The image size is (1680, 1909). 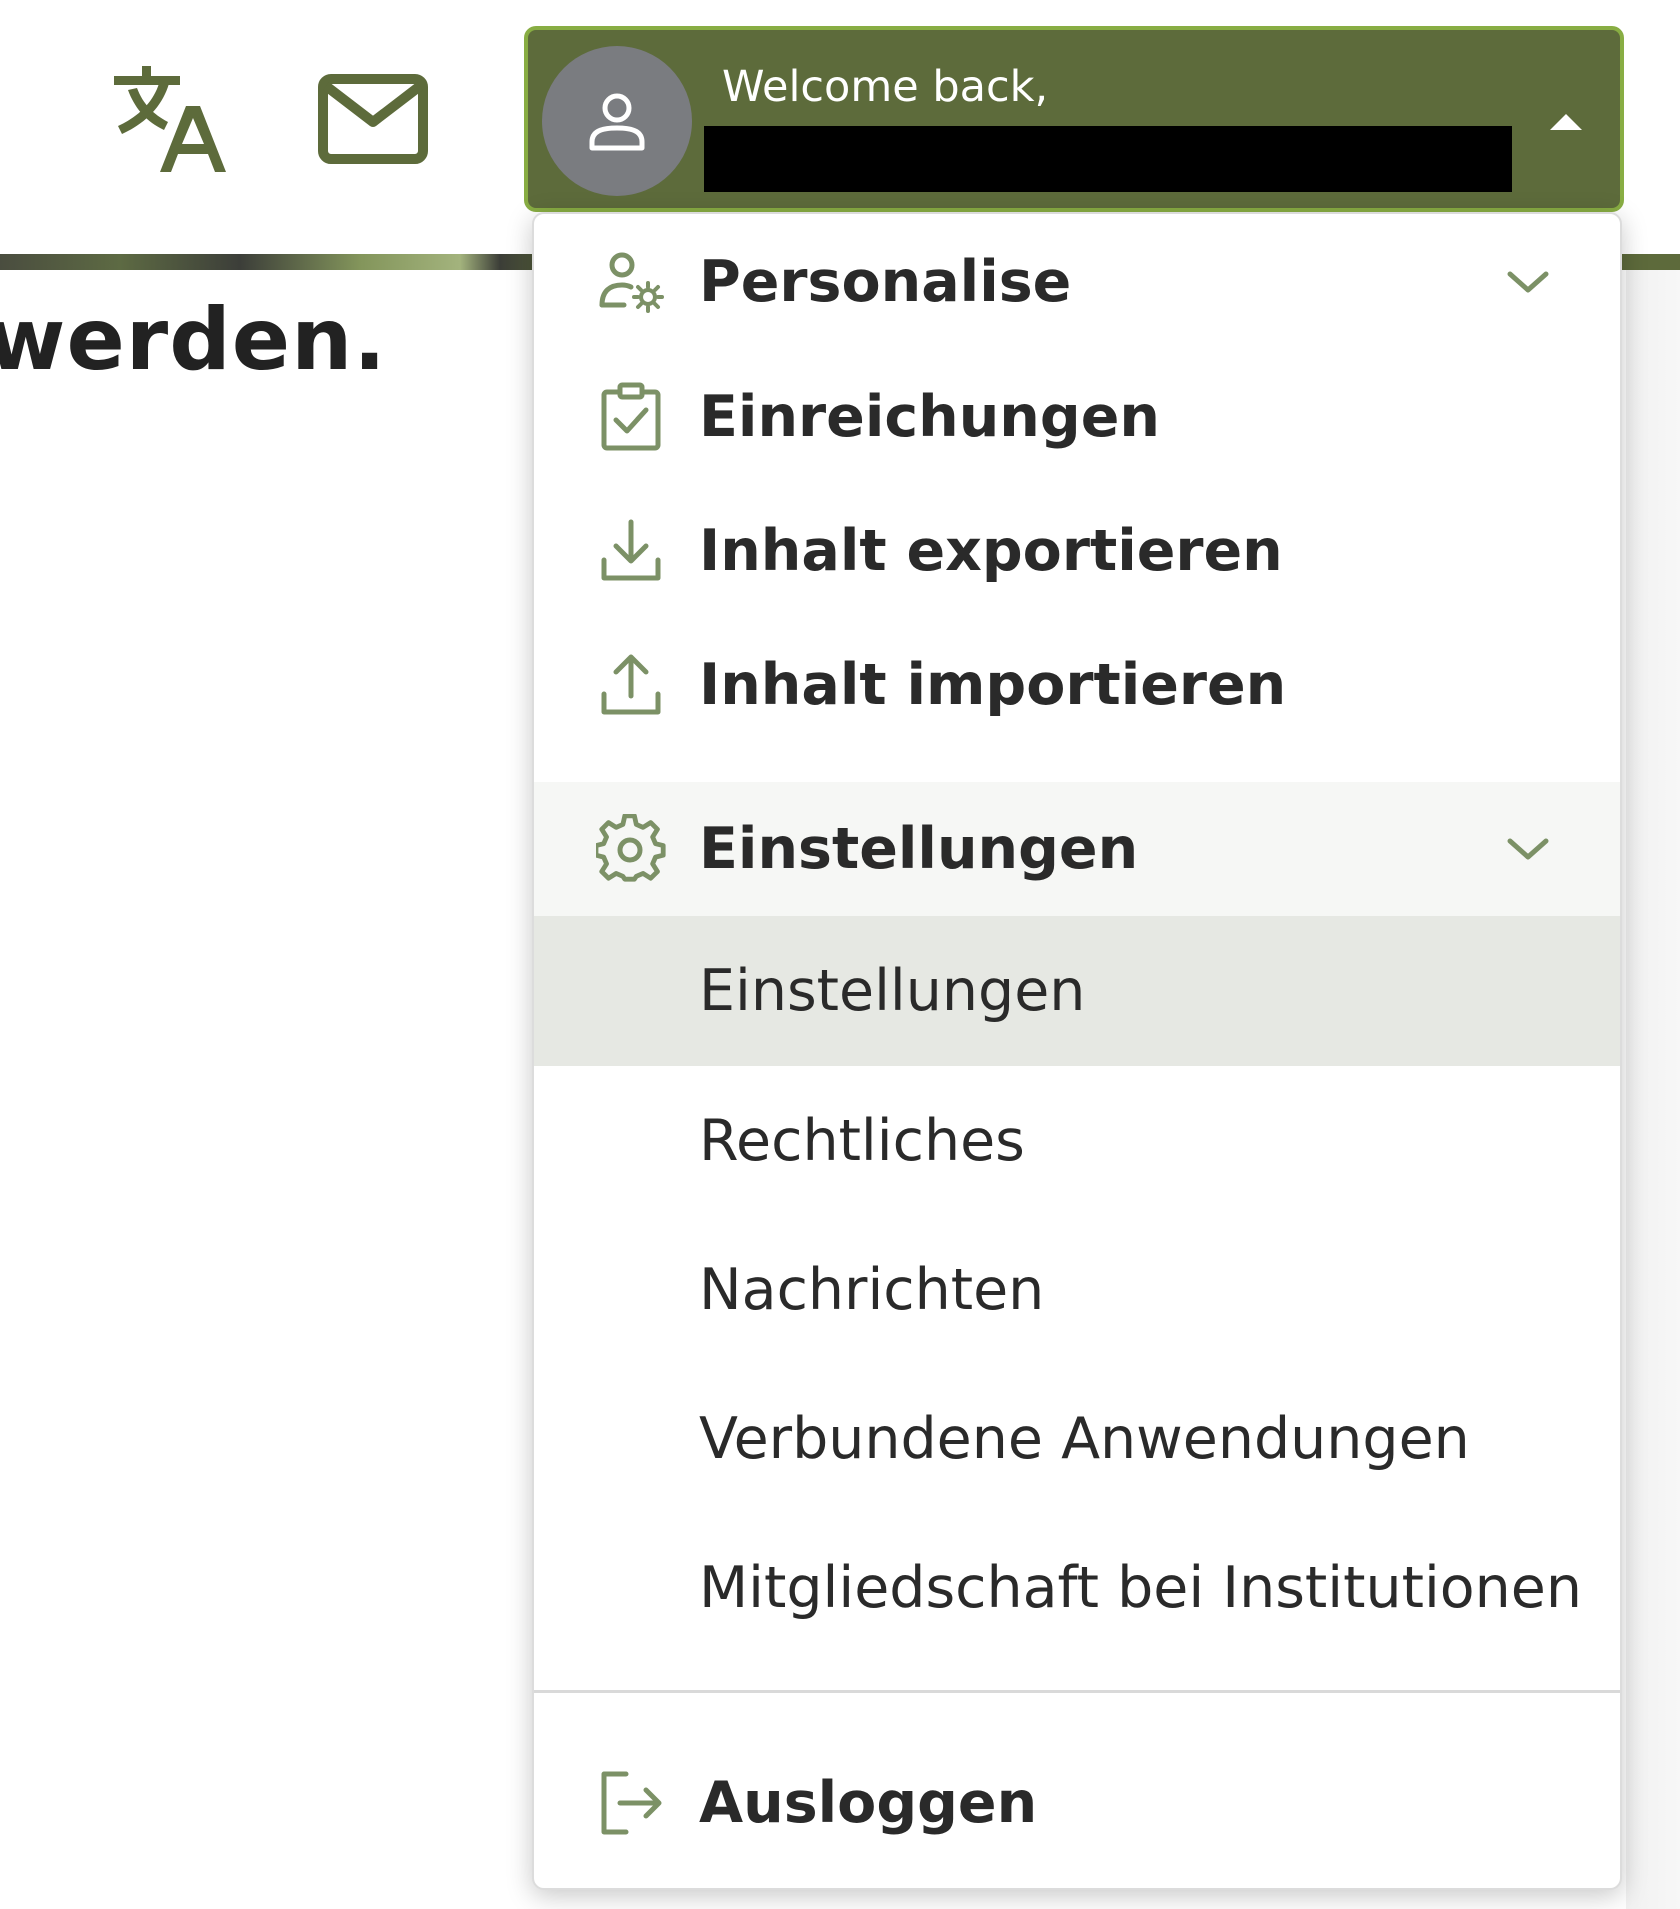 What do you see at coordinates (631, 685) in the screenshot?
I see `upload-icon` at bounding box center [631, 685].